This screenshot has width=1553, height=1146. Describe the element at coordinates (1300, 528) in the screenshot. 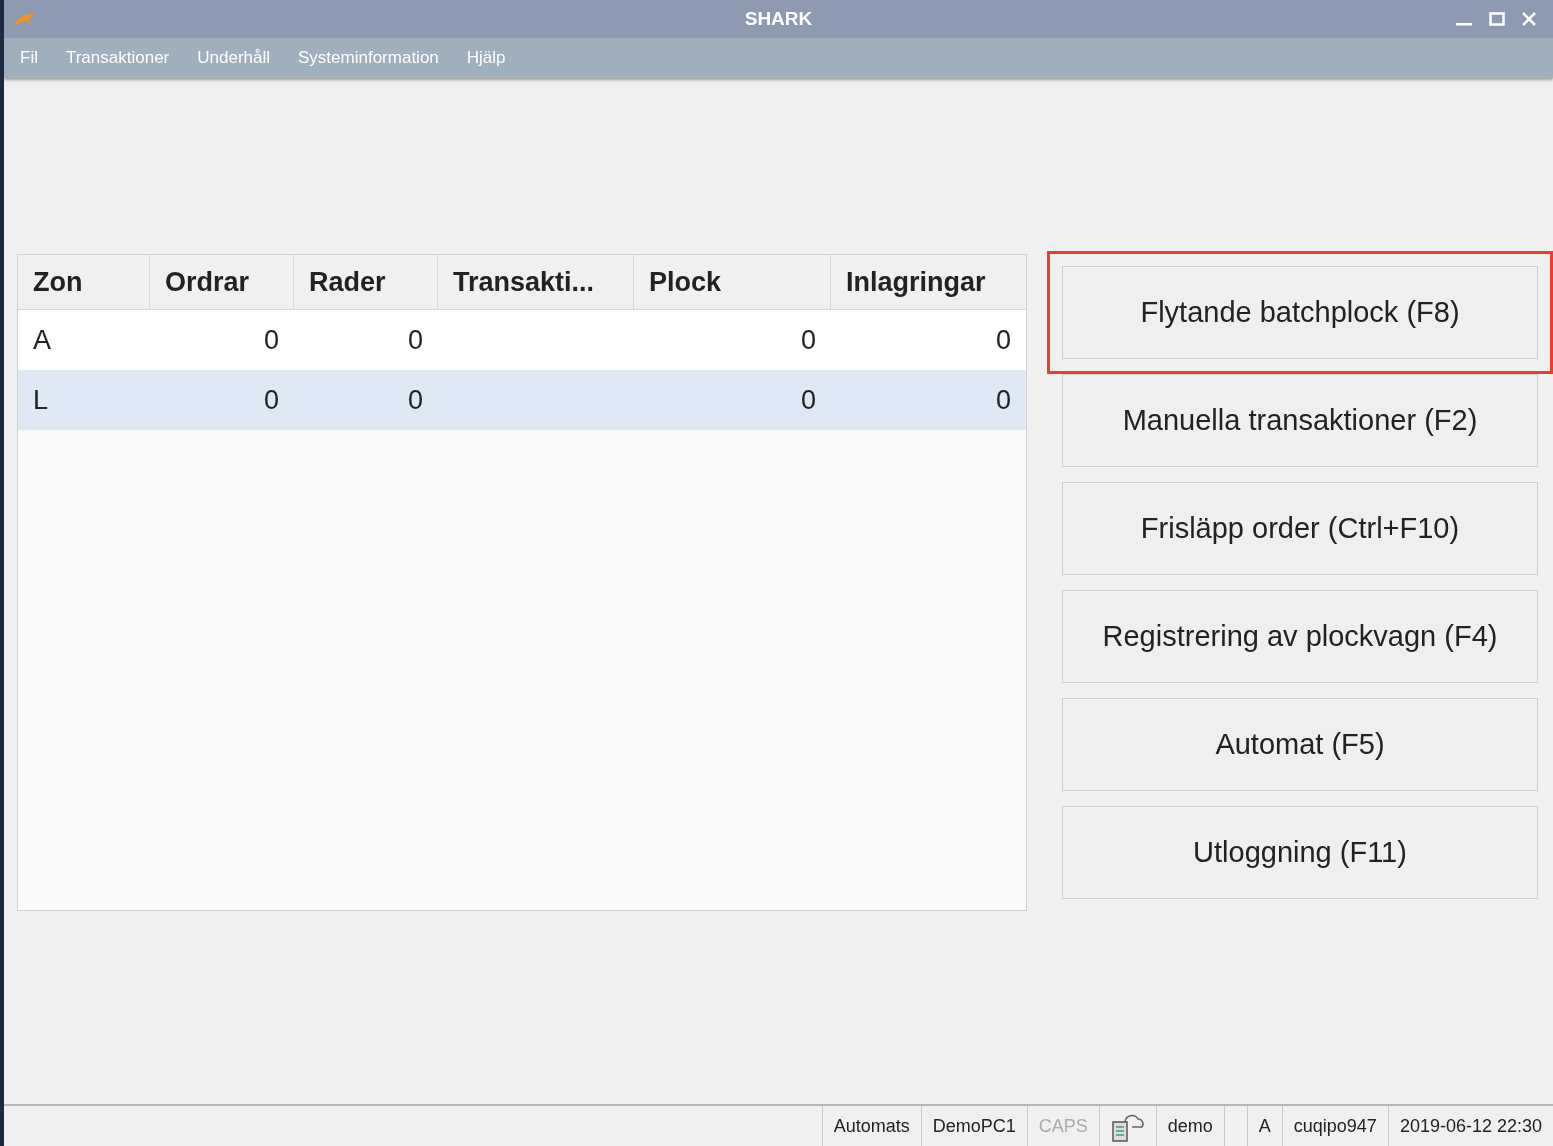

I see `action-button: Frisläpp order (Ctrl+F10)` at that location.